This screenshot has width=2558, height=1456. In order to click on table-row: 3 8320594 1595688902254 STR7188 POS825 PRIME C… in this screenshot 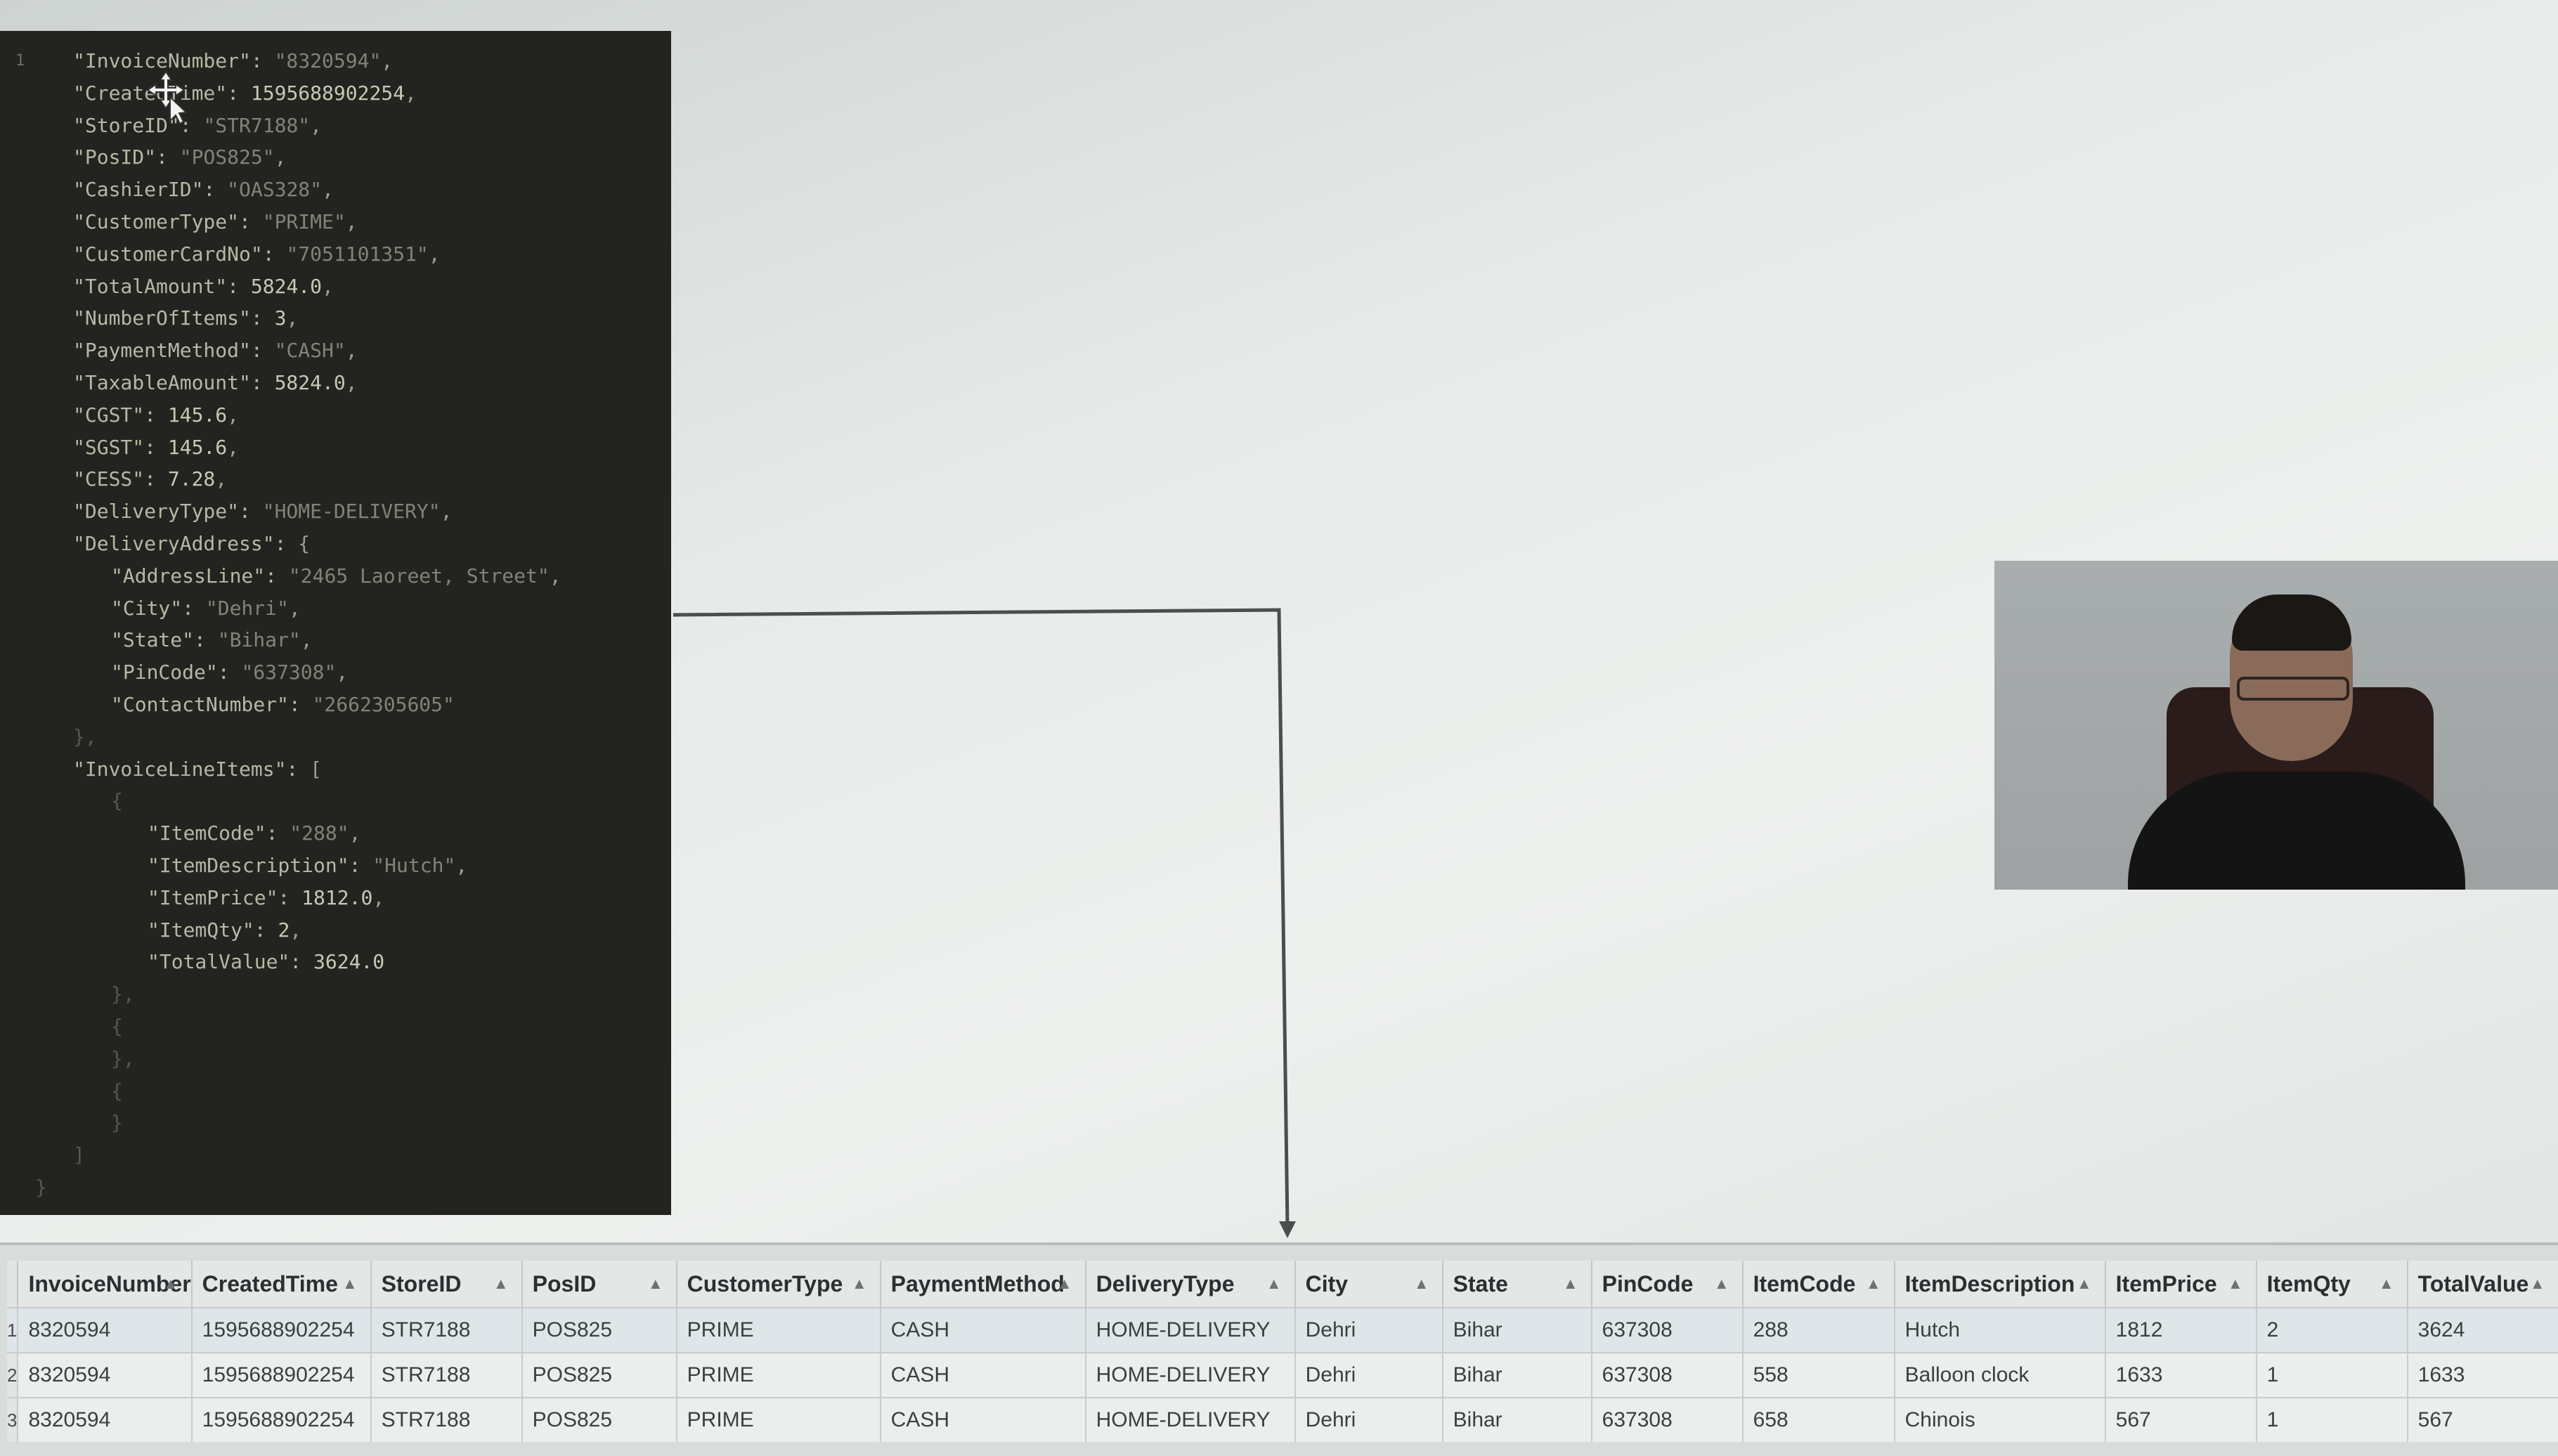, I will do `click(1282, 1420)`.